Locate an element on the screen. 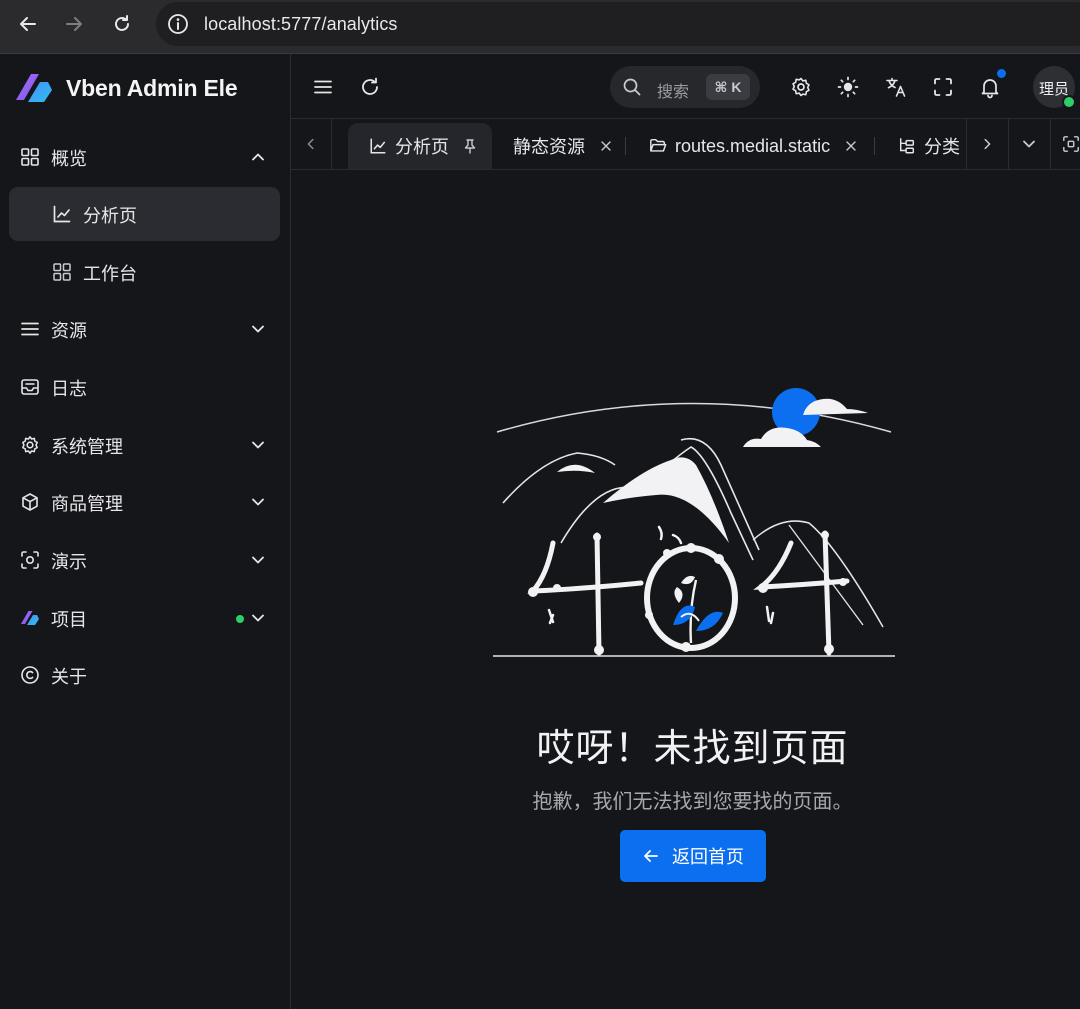 The height and width of the screenshot is (1009, 1080). maximize-icon is located at coordinates (1071, 144).